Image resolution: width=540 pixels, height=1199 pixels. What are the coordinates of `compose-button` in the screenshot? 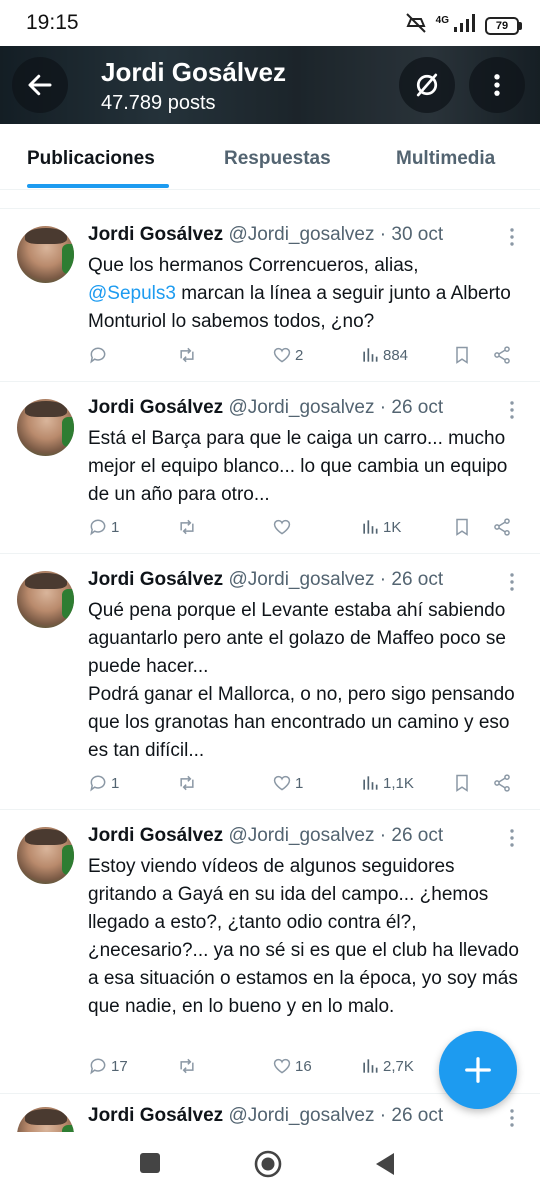 It's located at (478, 1070).